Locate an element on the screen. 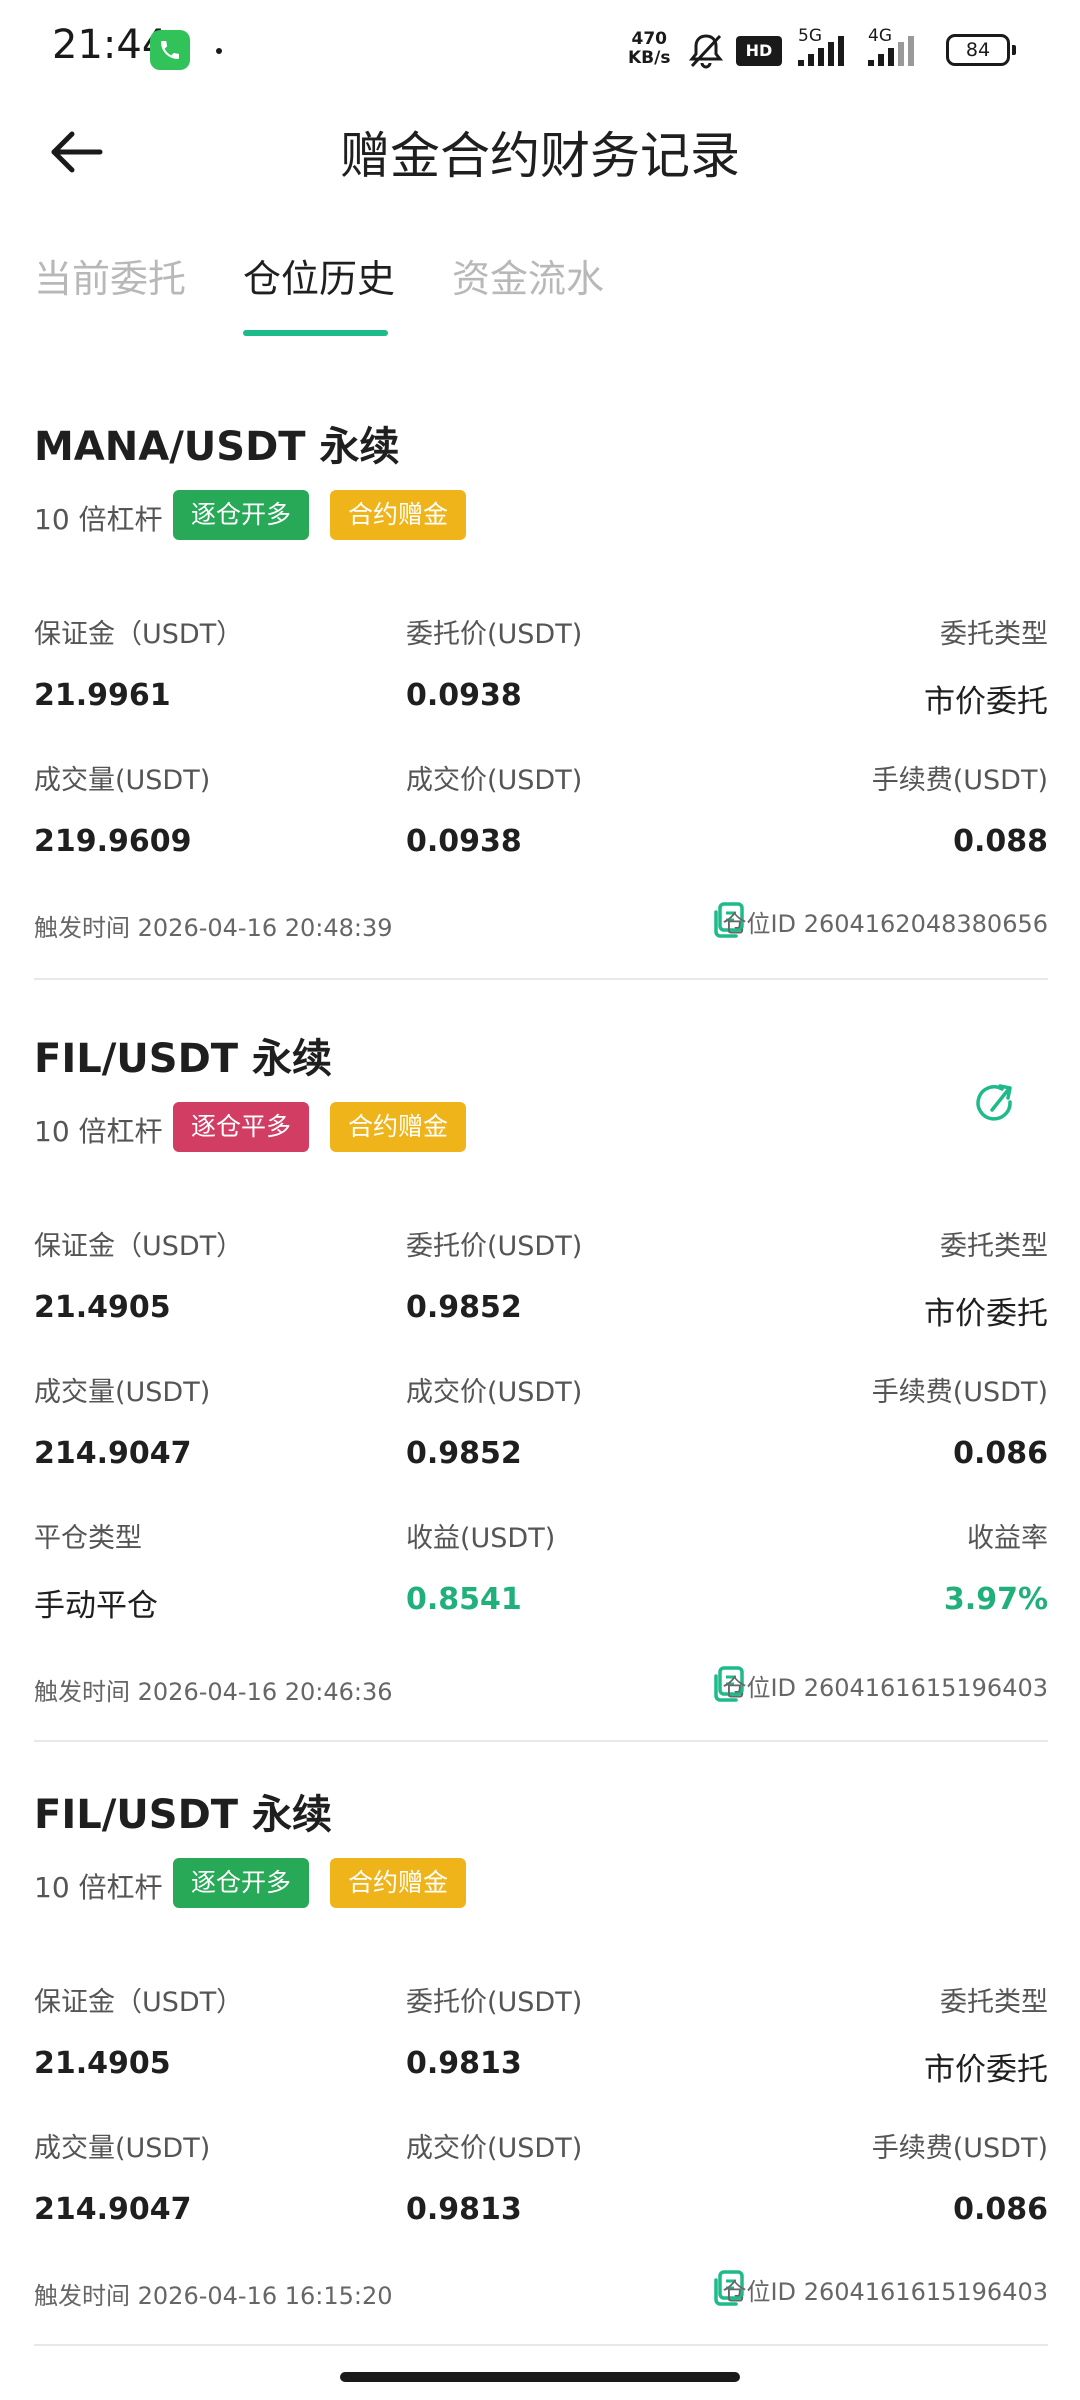 This screenshot has height=2400, width=1080. tab-fund-flow: 资金流水 is located at coordinates (528, 275).